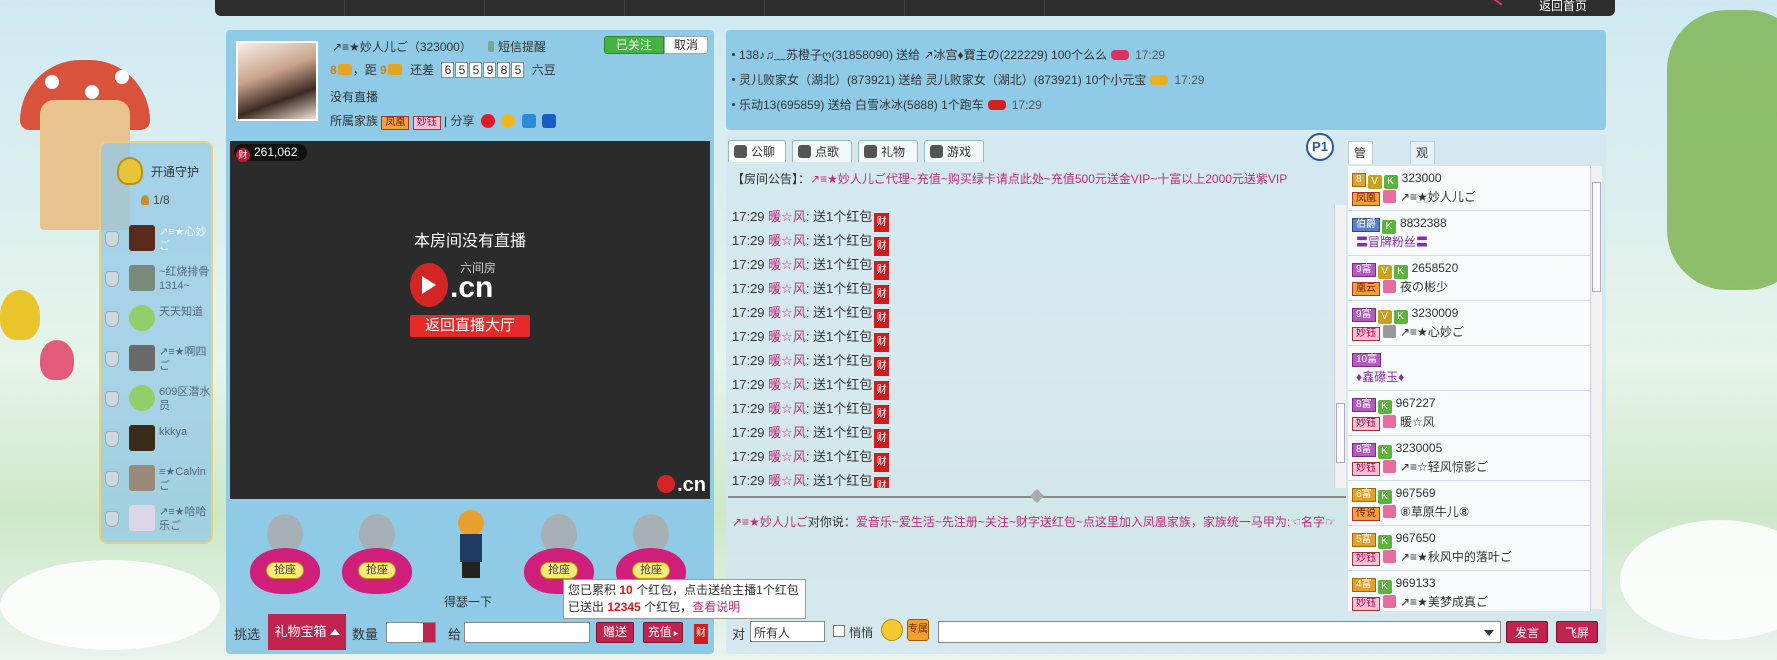  Describe the element at coordinates (185, 399) in the screenshot. I see `guard-member-name: 609区潜水员` at that location.